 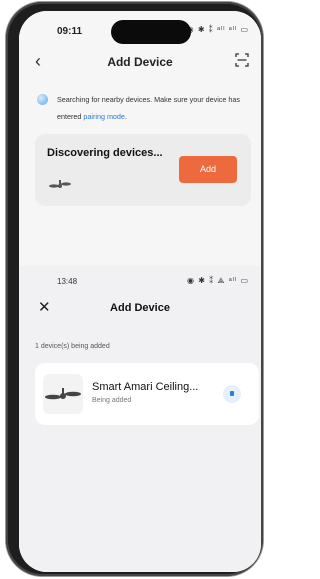 I want to click on device-status: Being added, so click(x=112, y=400).